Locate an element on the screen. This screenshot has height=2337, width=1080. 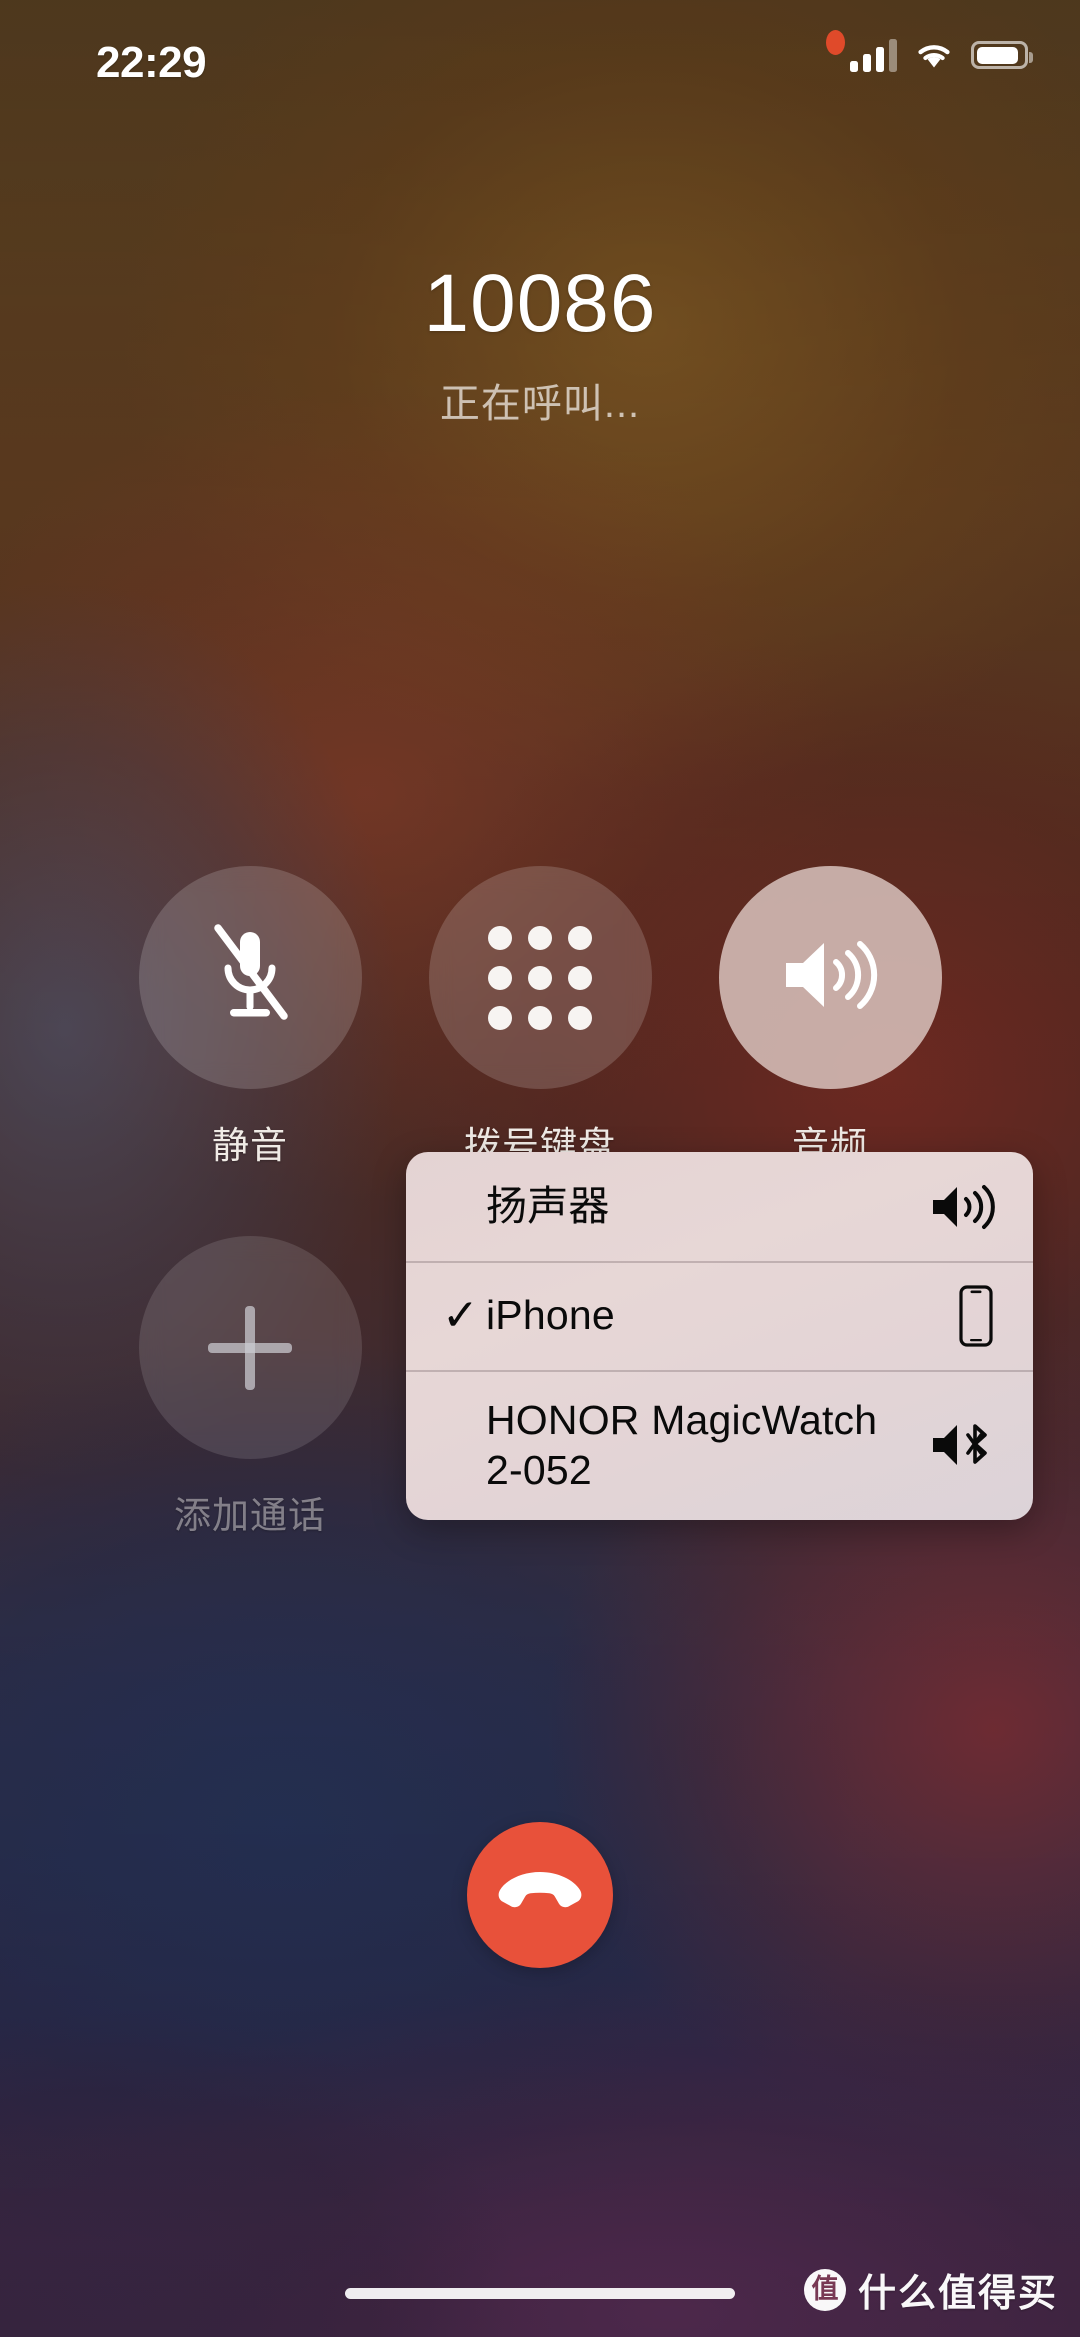
microphone-slash-icon is located at coordinates (250, 977).